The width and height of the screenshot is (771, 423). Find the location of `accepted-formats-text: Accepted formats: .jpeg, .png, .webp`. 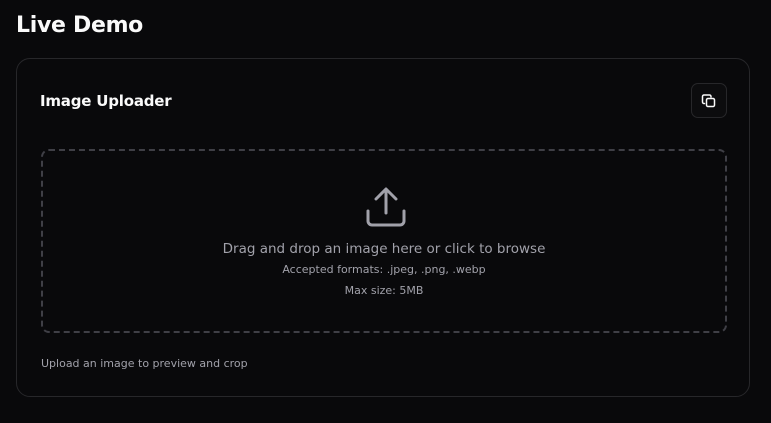

accepted-formats-text: Accepted formats: .jpeg, .png, .webp is located at coordinates (384, 269).